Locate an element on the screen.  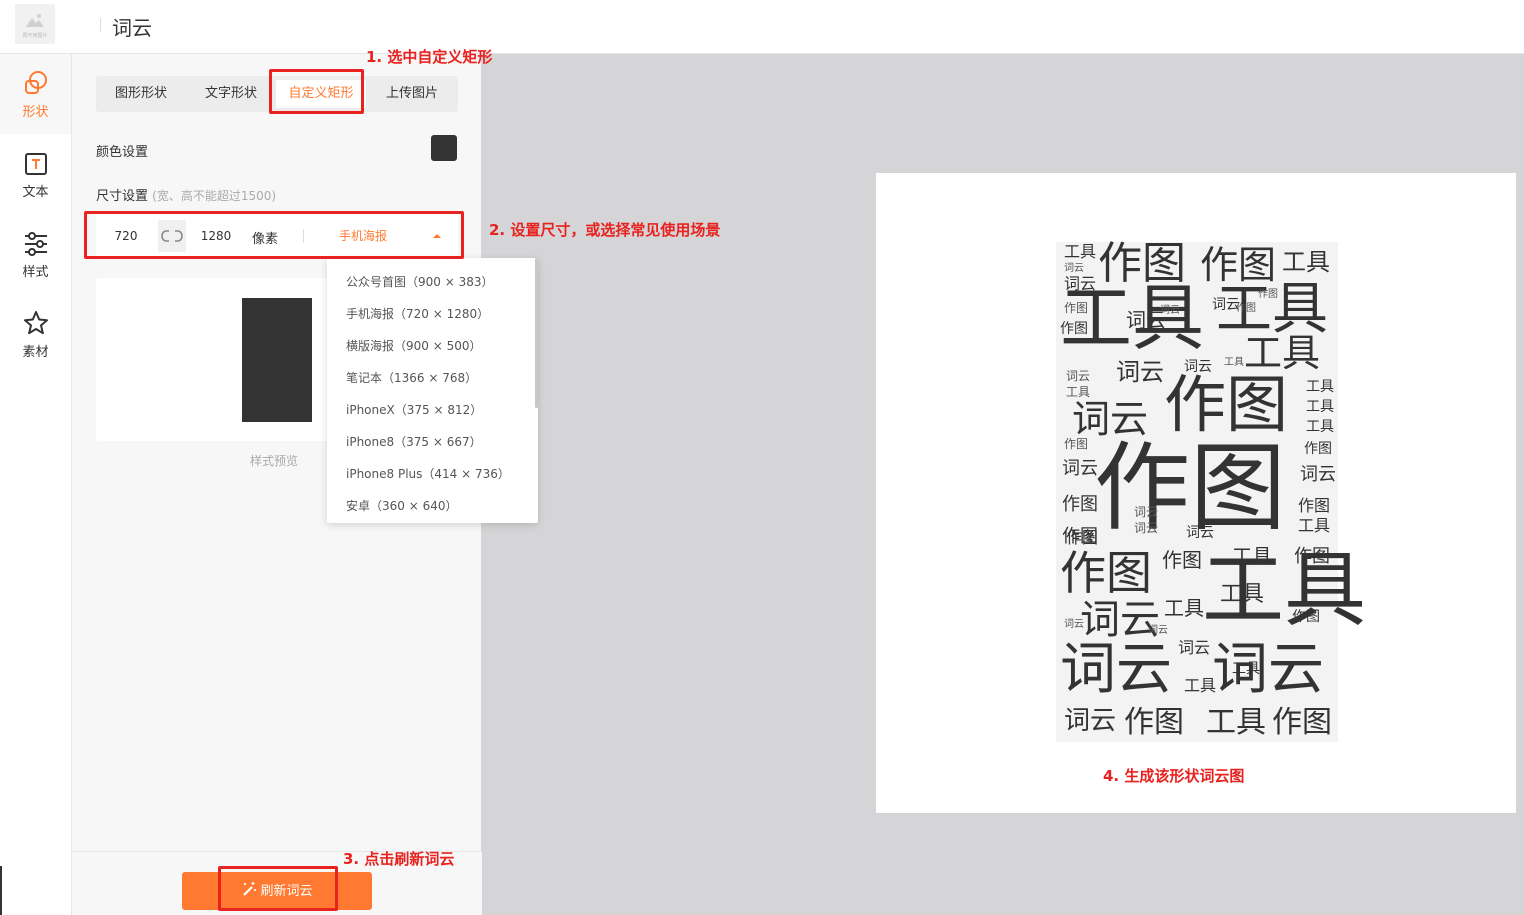
preset-select: 手机海报 is located at coordinates (389, 236).